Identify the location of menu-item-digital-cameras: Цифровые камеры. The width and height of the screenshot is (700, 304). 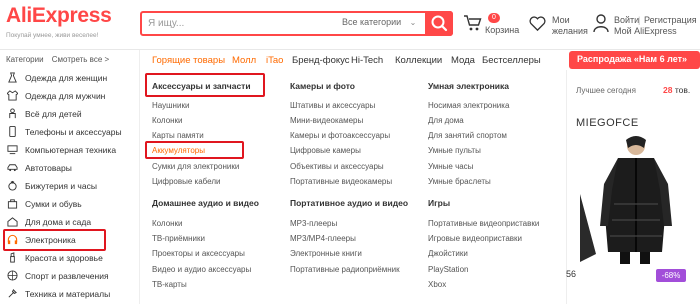
(325, 150).